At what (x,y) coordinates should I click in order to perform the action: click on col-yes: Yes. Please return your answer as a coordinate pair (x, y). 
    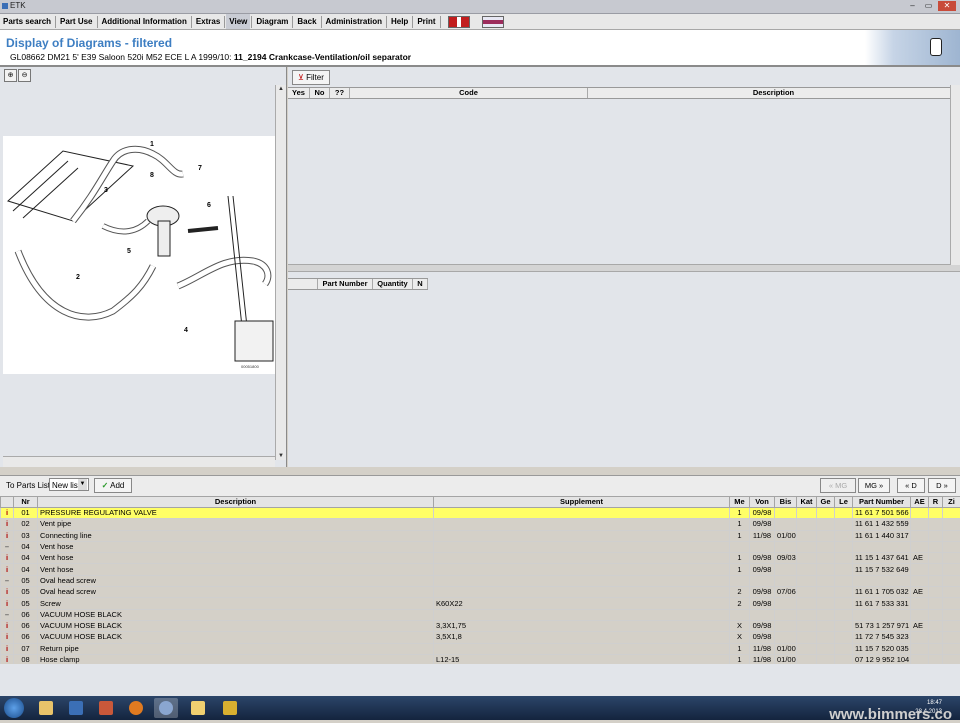
    Looking at the image, I should click on (299, 93).